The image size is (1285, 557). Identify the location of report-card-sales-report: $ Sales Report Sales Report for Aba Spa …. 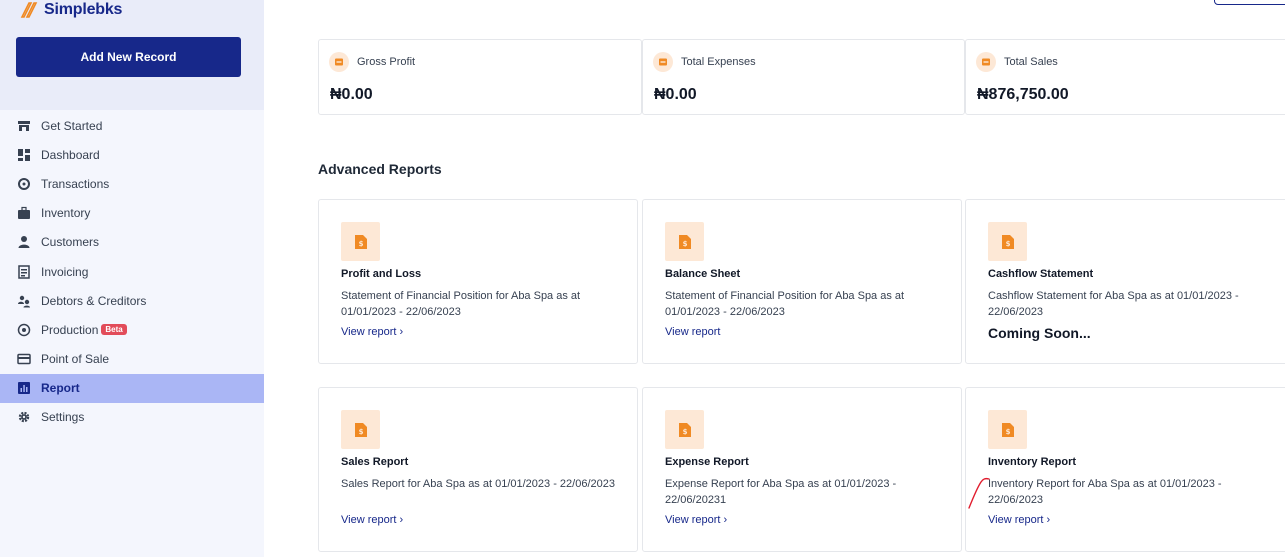
(478, 469).